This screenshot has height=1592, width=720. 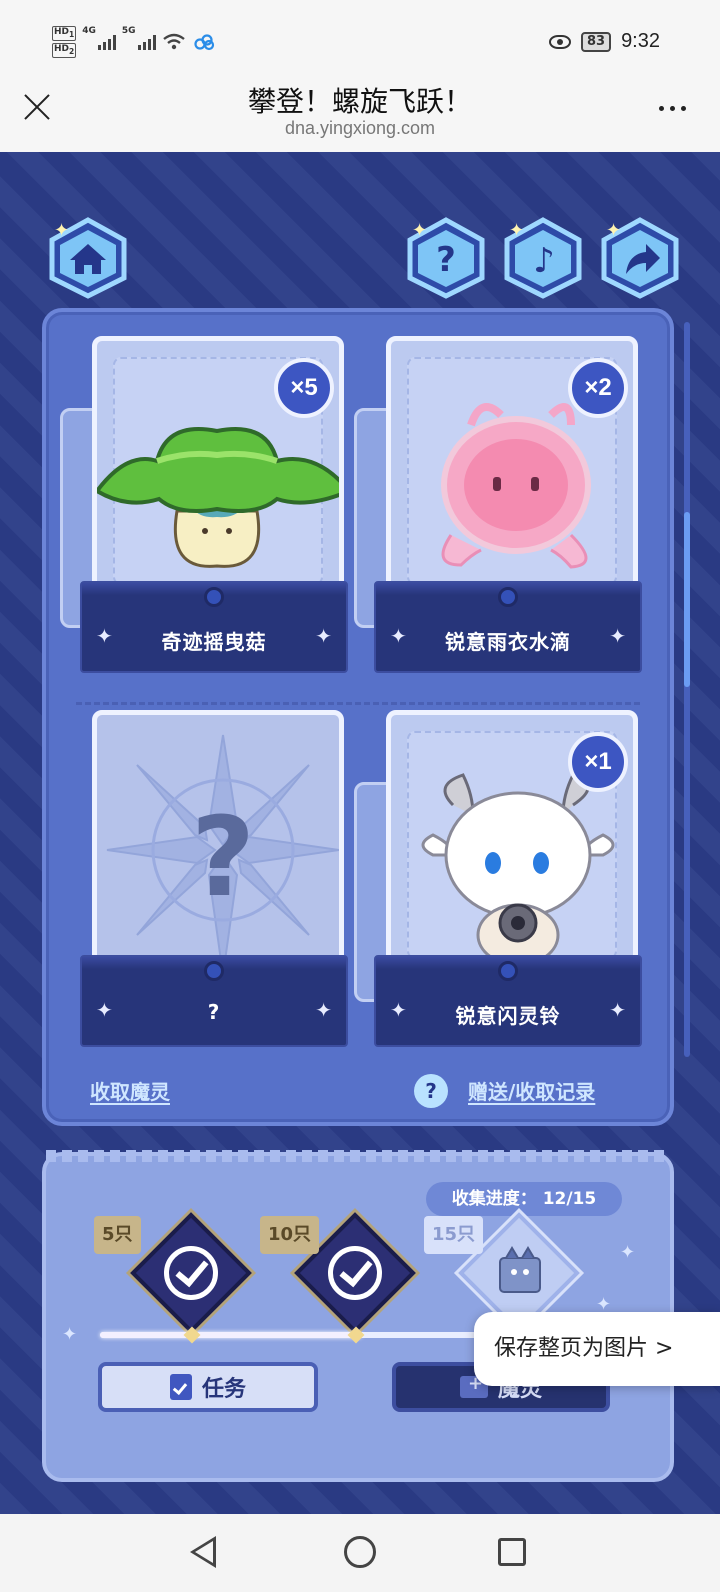 What do you see at coordinates (64, 33) in the screenshot?
I see `hd1-badge: HD1` at bounding box center [64, 33].